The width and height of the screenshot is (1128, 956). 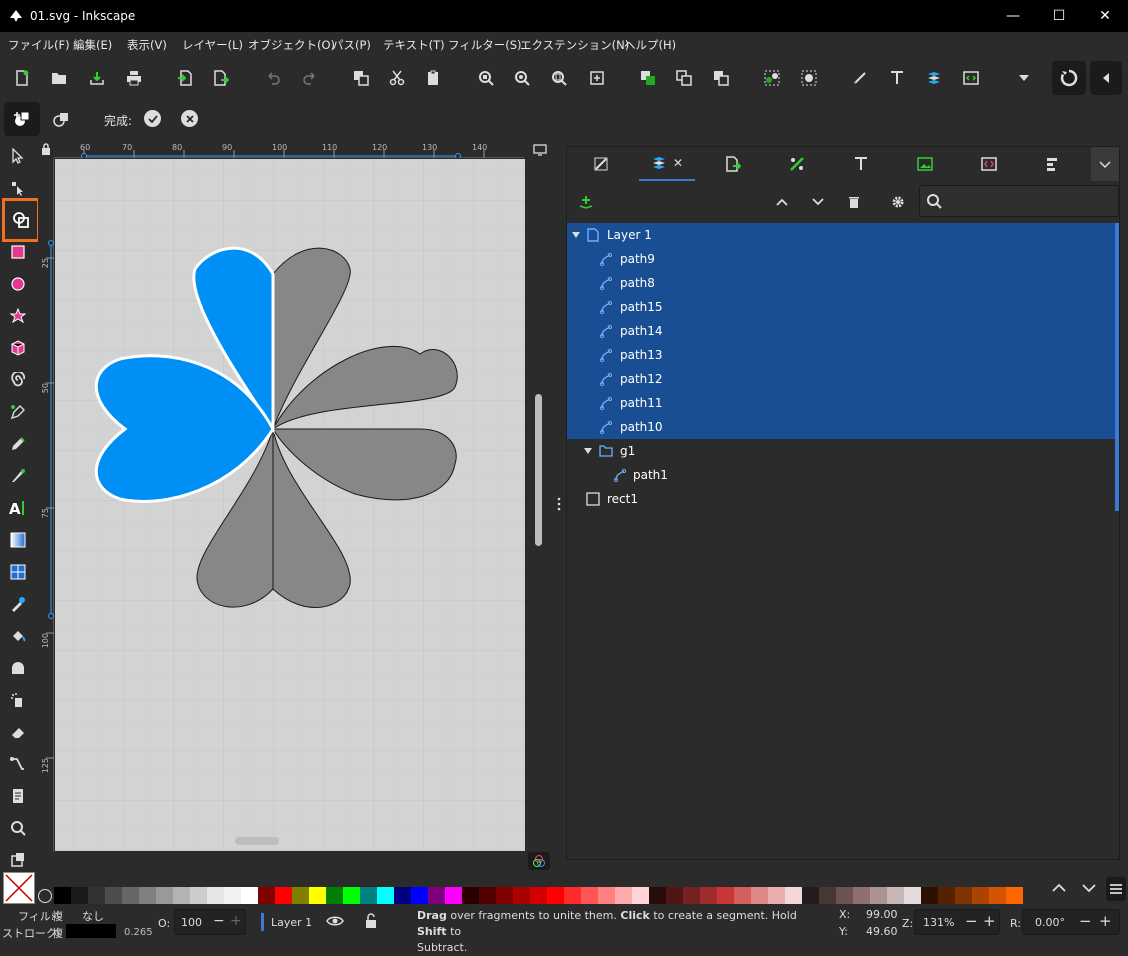 What do you see at coordinates (576, 235) in the screenshot?
I see `expand-arrow-icon` at bounding box center [576, 235].